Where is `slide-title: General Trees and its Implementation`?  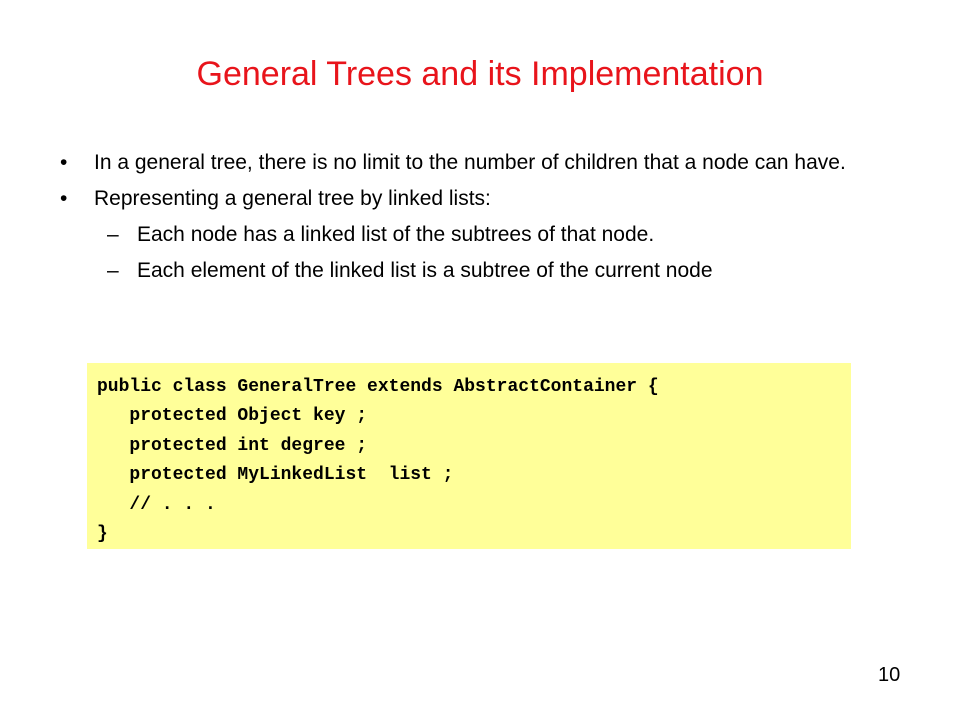 slide-title: General Trees and its Implementation is located at coordinates (480, 74).